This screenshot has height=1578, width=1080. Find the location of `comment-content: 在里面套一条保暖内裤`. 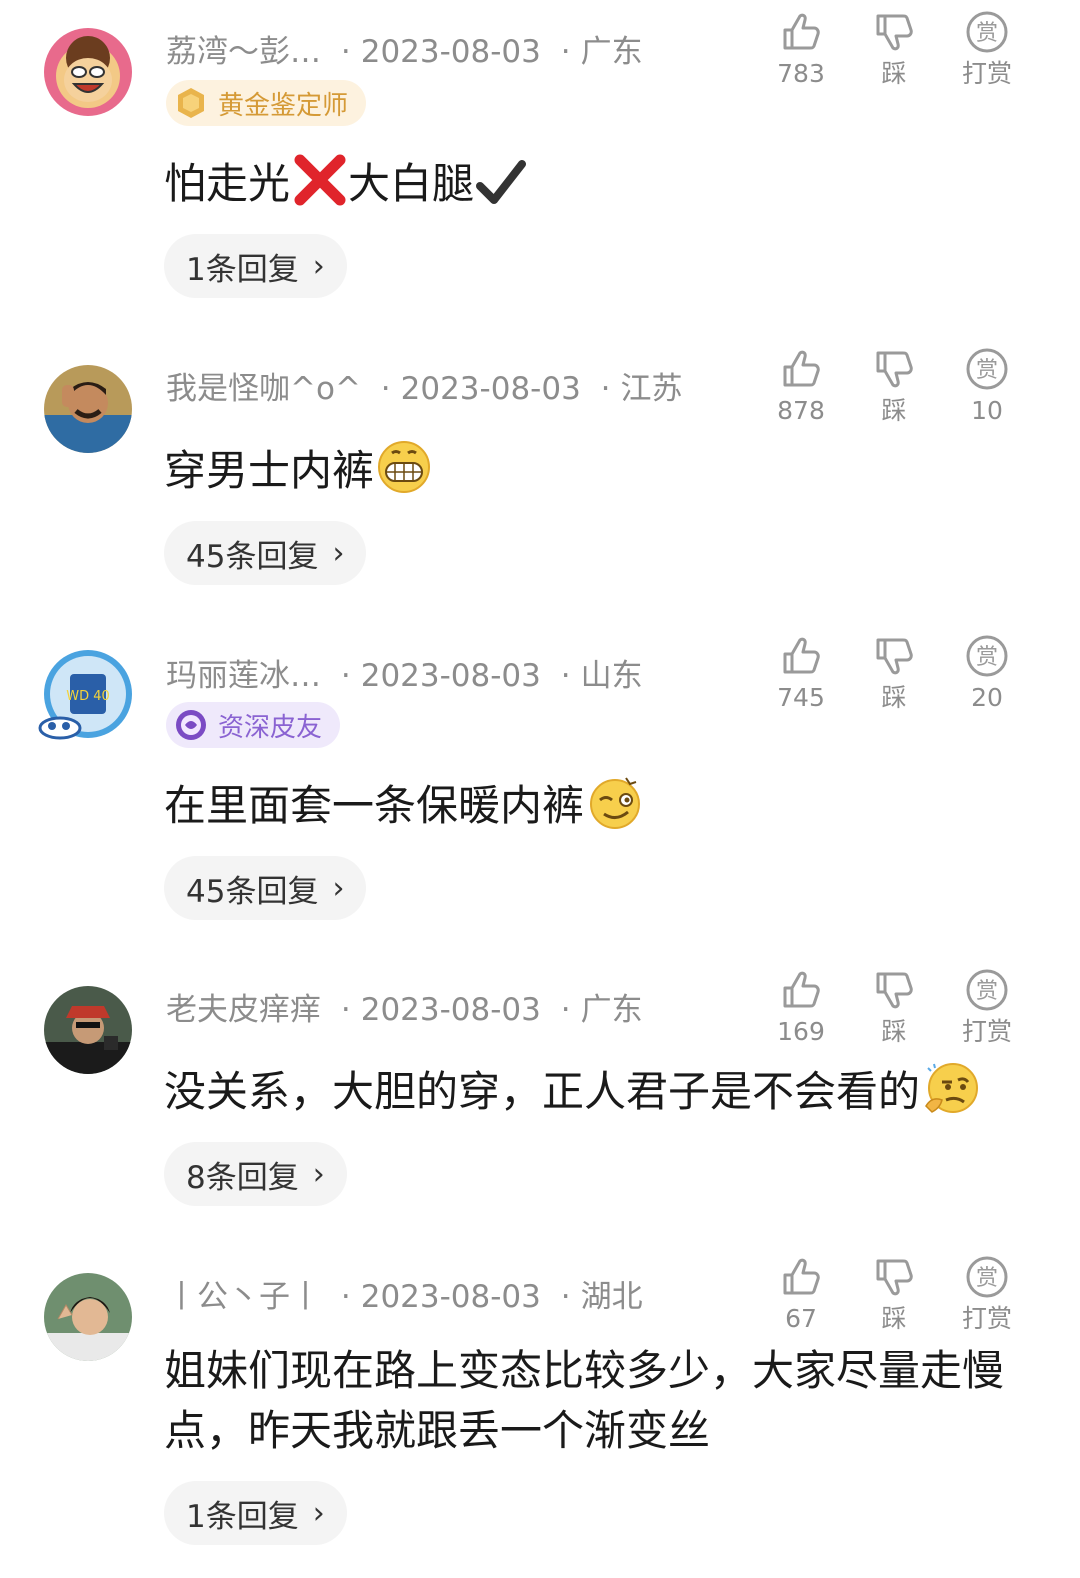

comment-content: 在里面套一条保暖内裤 is located at coordinates (404, 805).